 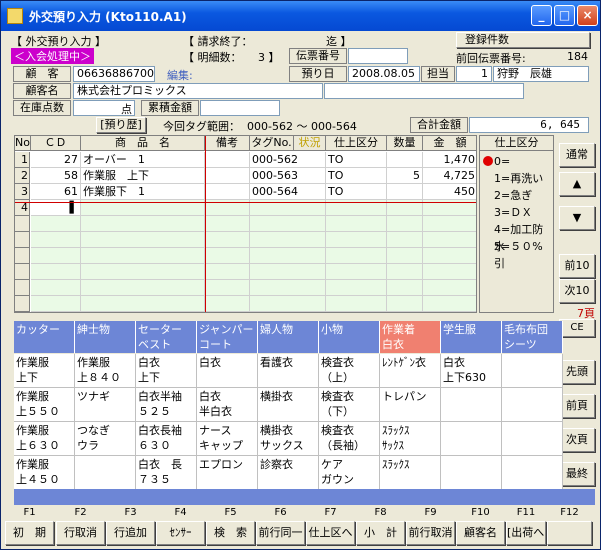 I want to click on row-number: 3, so click(x=22, y=192).